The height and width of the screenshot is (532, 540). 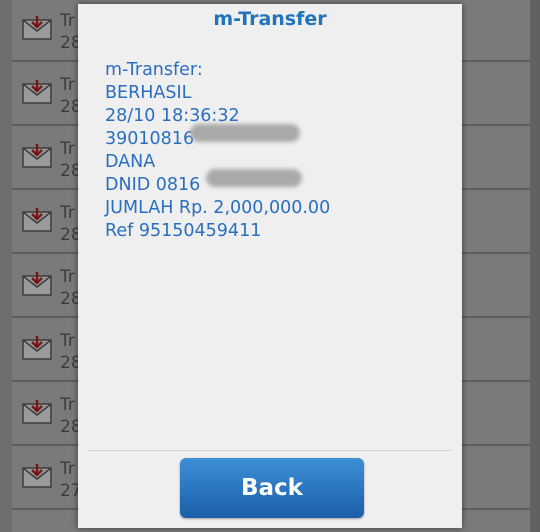 What do you see at coordinates (154, 70) in the screenshot?
I see `message-line: m-Transfer:` at bounding box center [154, 70].